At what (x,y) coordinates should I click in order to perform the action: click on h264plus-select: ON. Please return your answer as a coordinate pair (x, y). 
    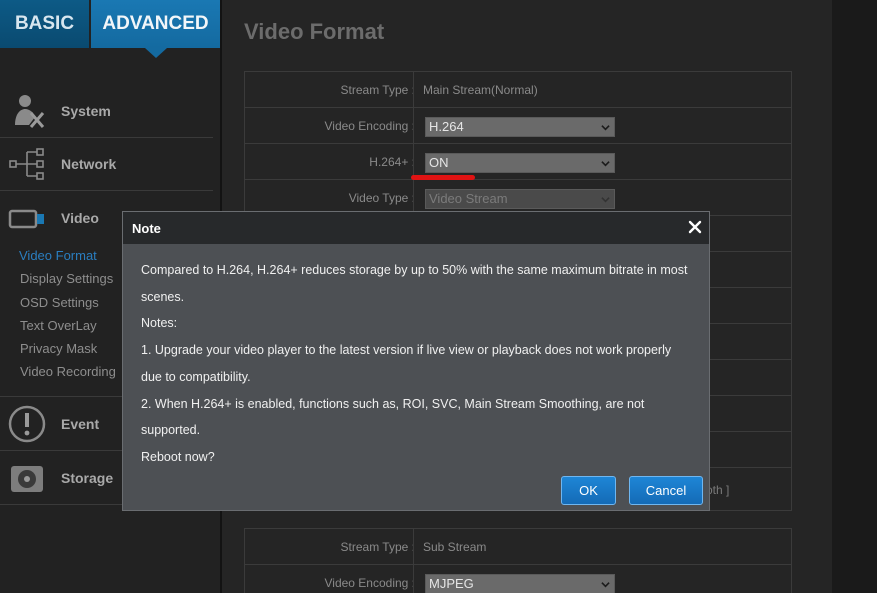
    Looking at the image, I should click on (520, 163).